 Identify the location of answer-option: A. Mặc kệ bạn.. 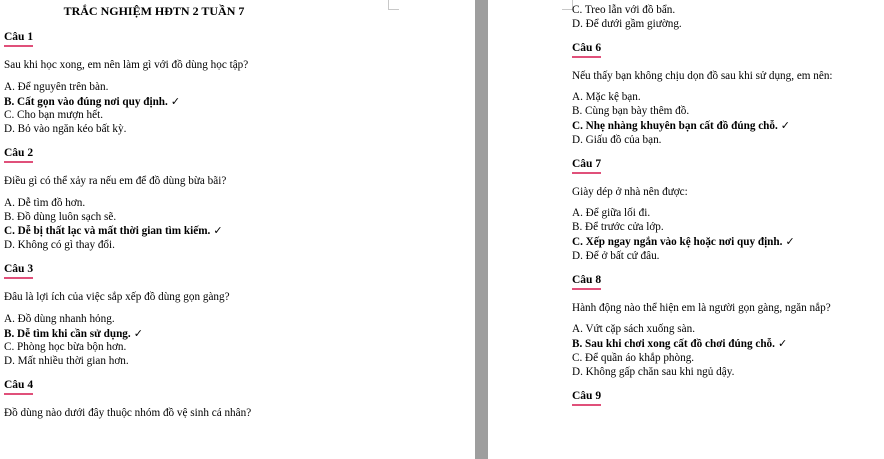
(728, 98).